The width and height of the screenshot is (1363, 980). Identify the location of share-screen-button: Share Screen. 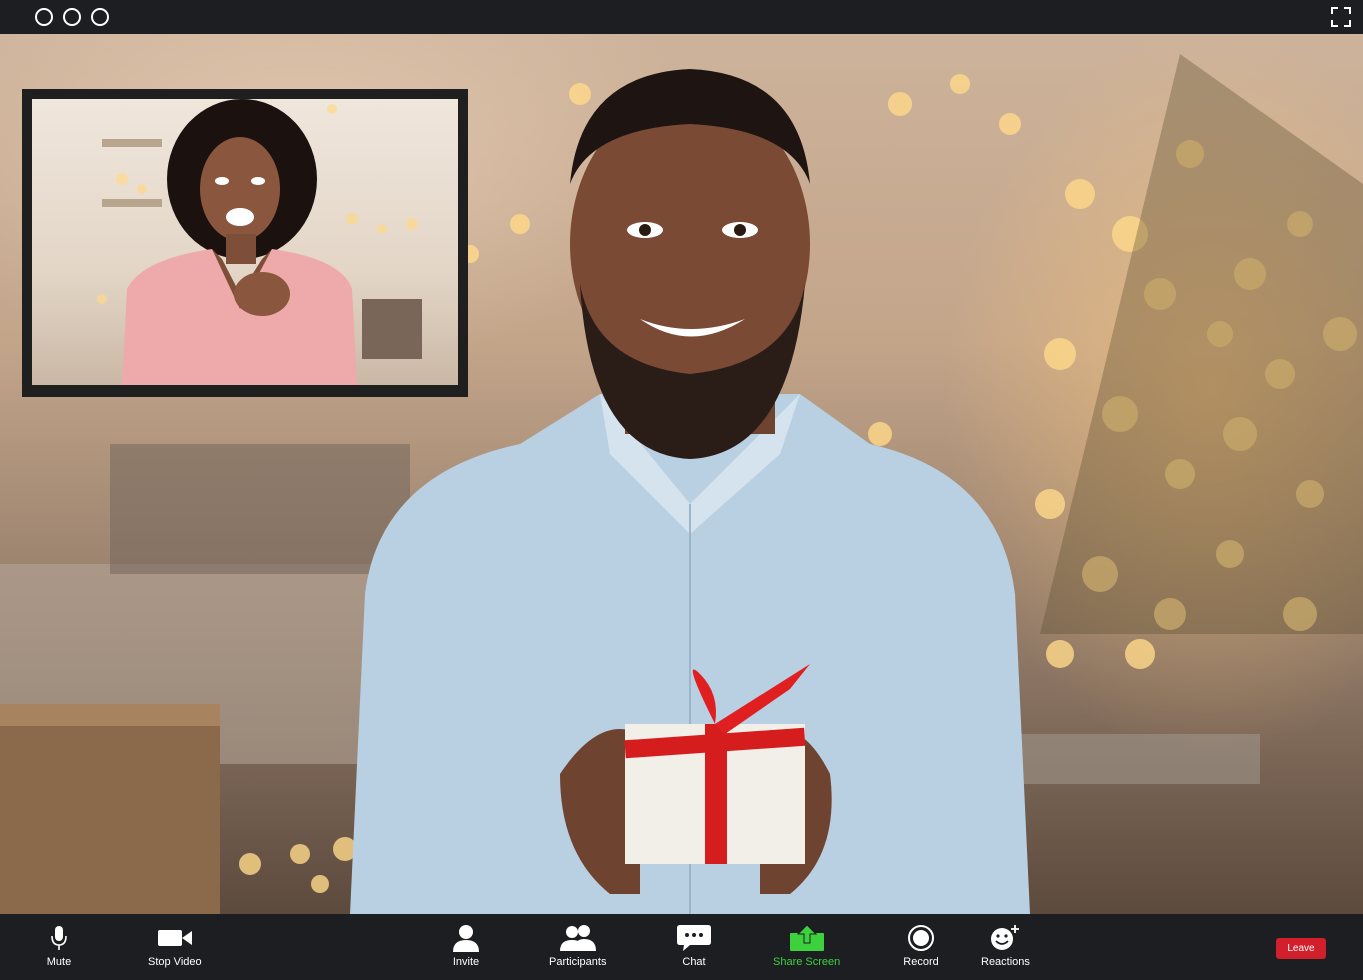
(806, 945).